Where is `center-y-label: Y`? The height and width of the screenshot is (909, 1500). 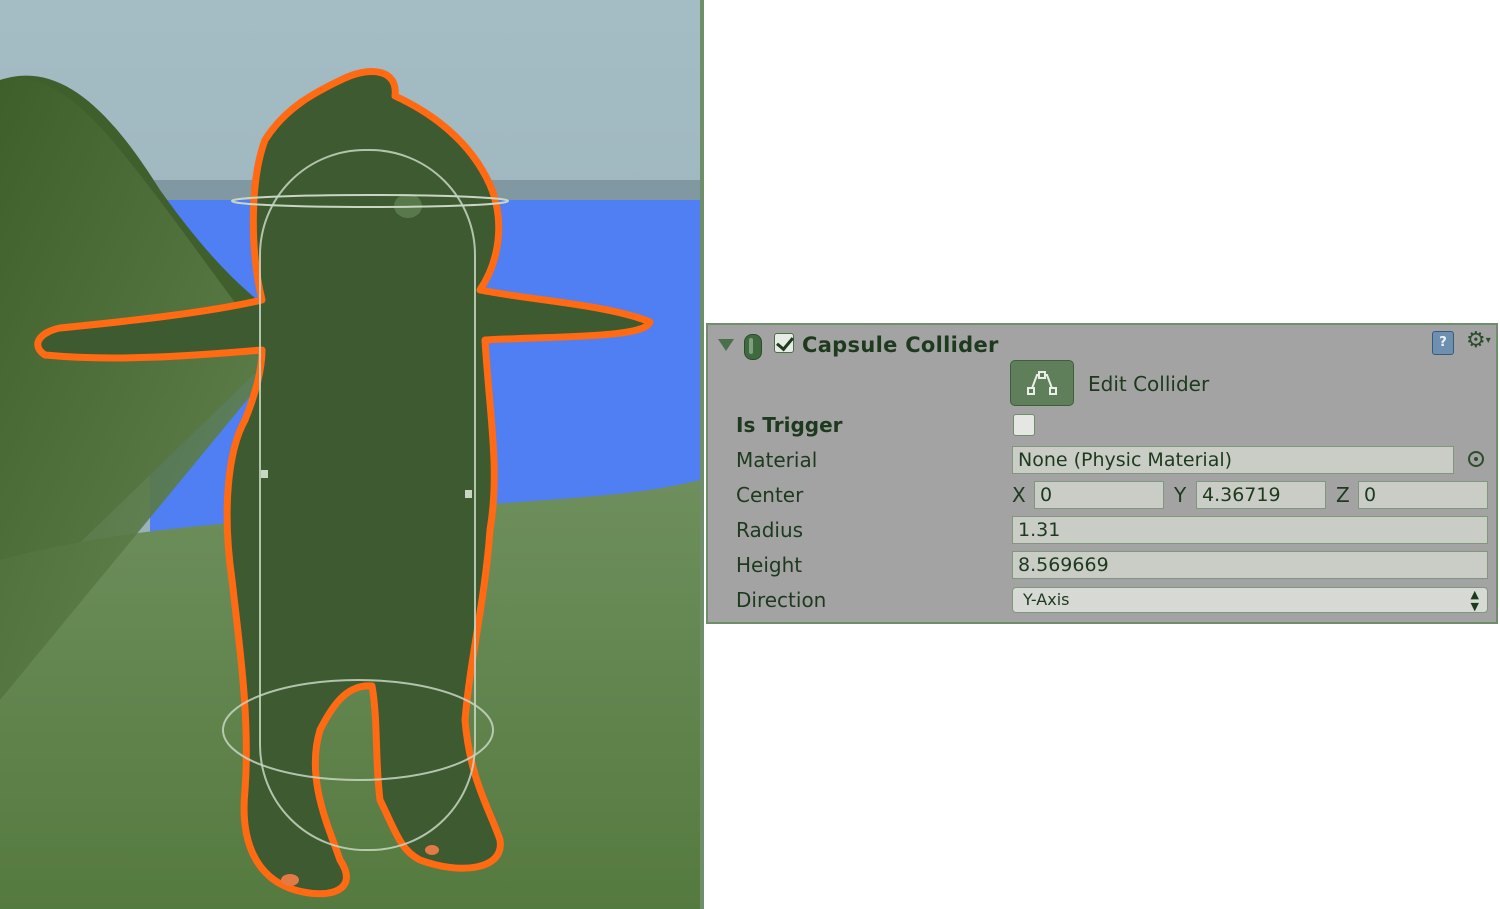
center-y-label: Y is located at coordinates (1180, 495).